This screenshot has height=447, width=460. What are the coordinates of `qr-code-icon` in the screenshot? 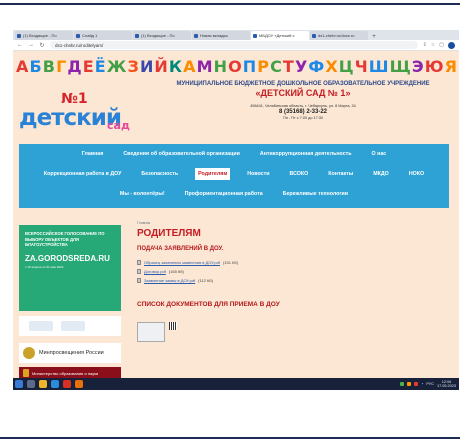 It's located at (173, 326).